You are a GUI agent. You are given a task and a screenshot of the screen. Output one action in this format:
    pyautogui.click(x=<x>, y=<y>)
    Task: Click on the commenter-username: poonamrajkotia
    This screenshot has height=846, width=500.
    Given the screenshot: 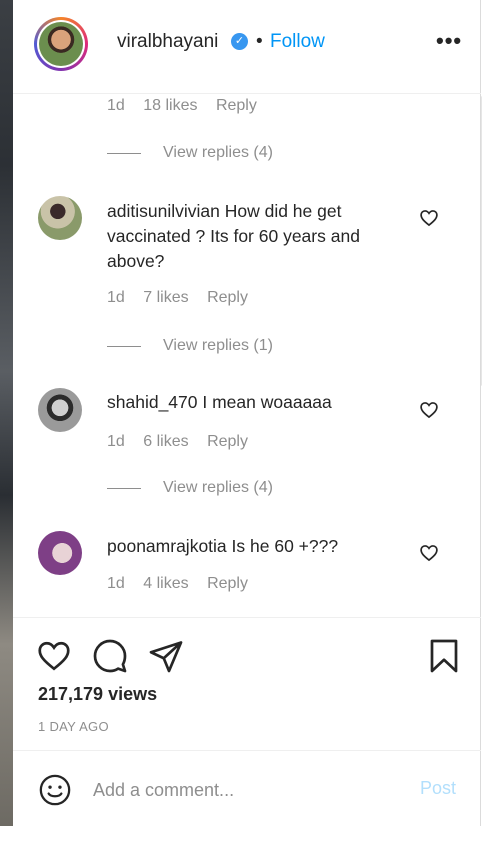 What is the action you would take?
    pyautogui.click(x=167, y=546)
    